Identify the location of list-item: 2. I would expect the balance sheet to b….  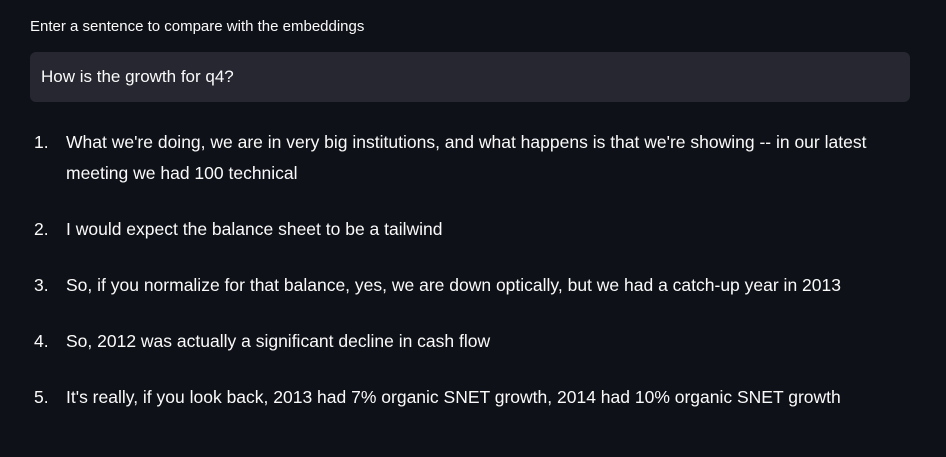
(475, 229).